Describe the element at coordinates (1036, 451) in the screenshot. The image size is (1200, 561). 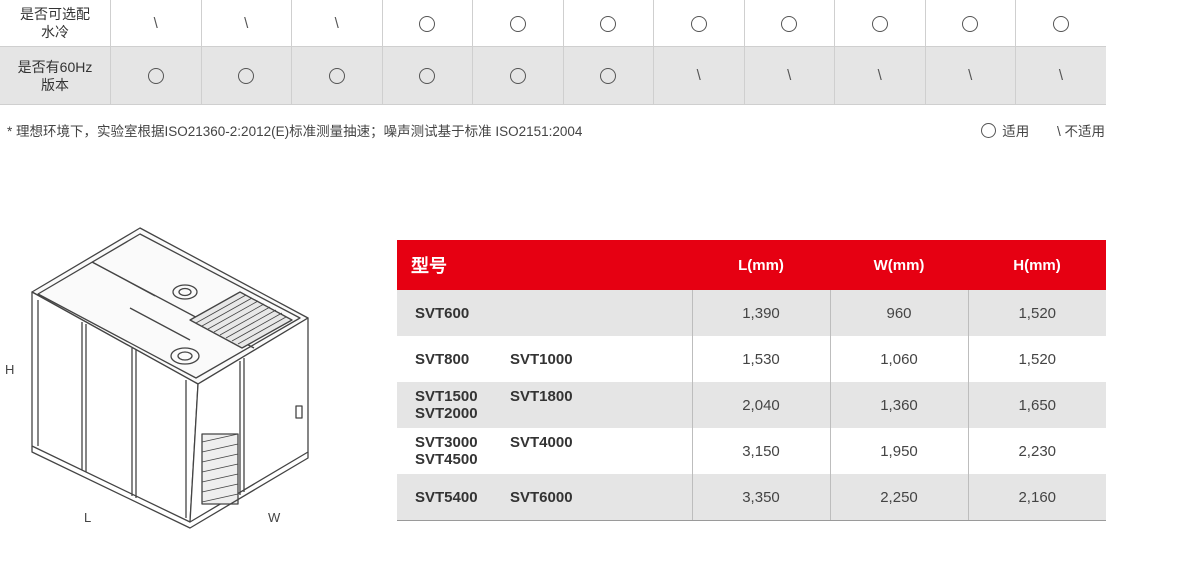
I see `value-h: 2,230` at that location.